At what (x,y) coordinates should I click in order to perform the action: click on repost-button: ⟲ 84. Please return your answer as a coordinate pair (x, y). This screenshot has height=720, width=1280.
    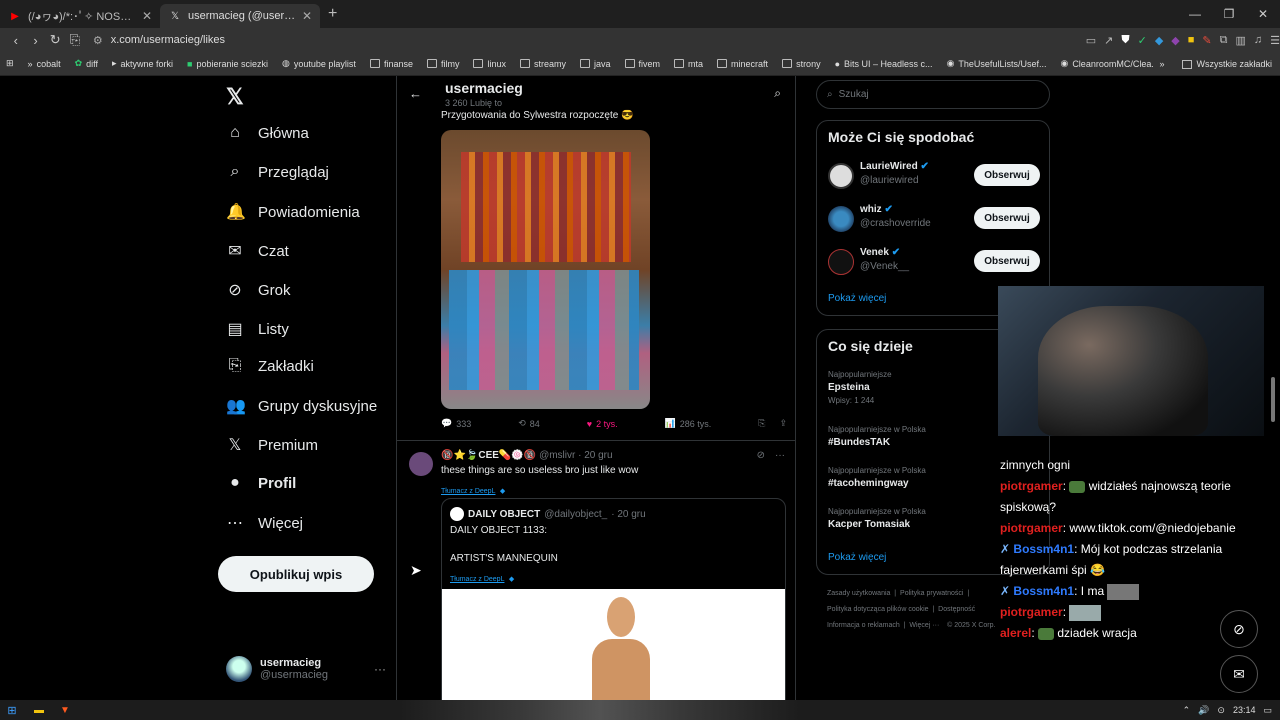
    Looking at the image, I should click on (529, 423).